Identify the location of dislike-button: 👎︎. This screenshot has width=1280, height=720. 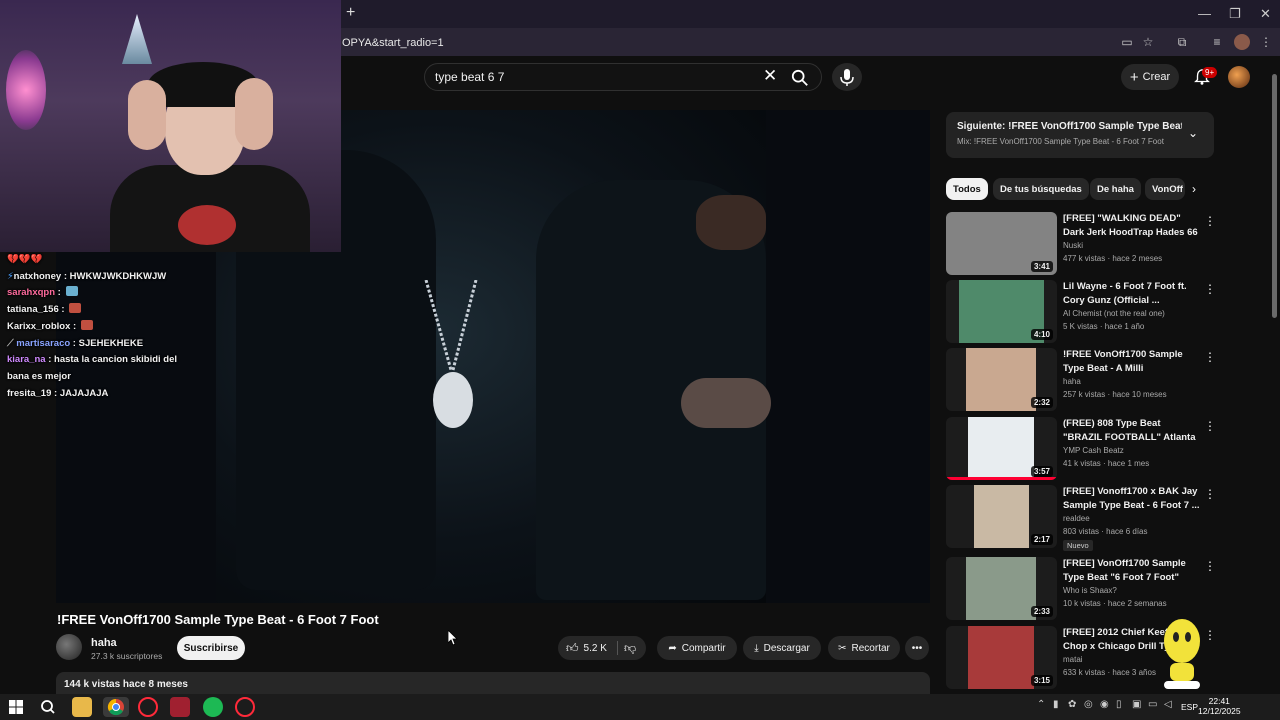
(630, 648).